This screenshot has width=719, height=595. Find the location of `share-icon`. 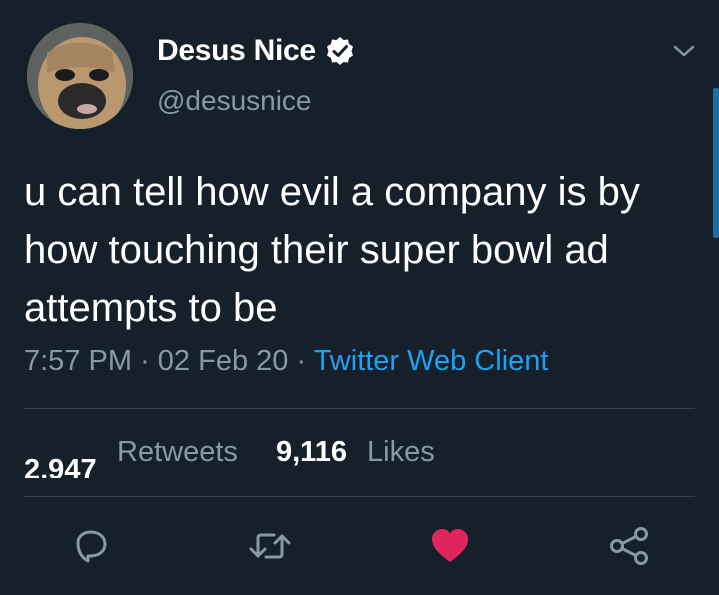

share-icon is located at coordinates (629, 546).